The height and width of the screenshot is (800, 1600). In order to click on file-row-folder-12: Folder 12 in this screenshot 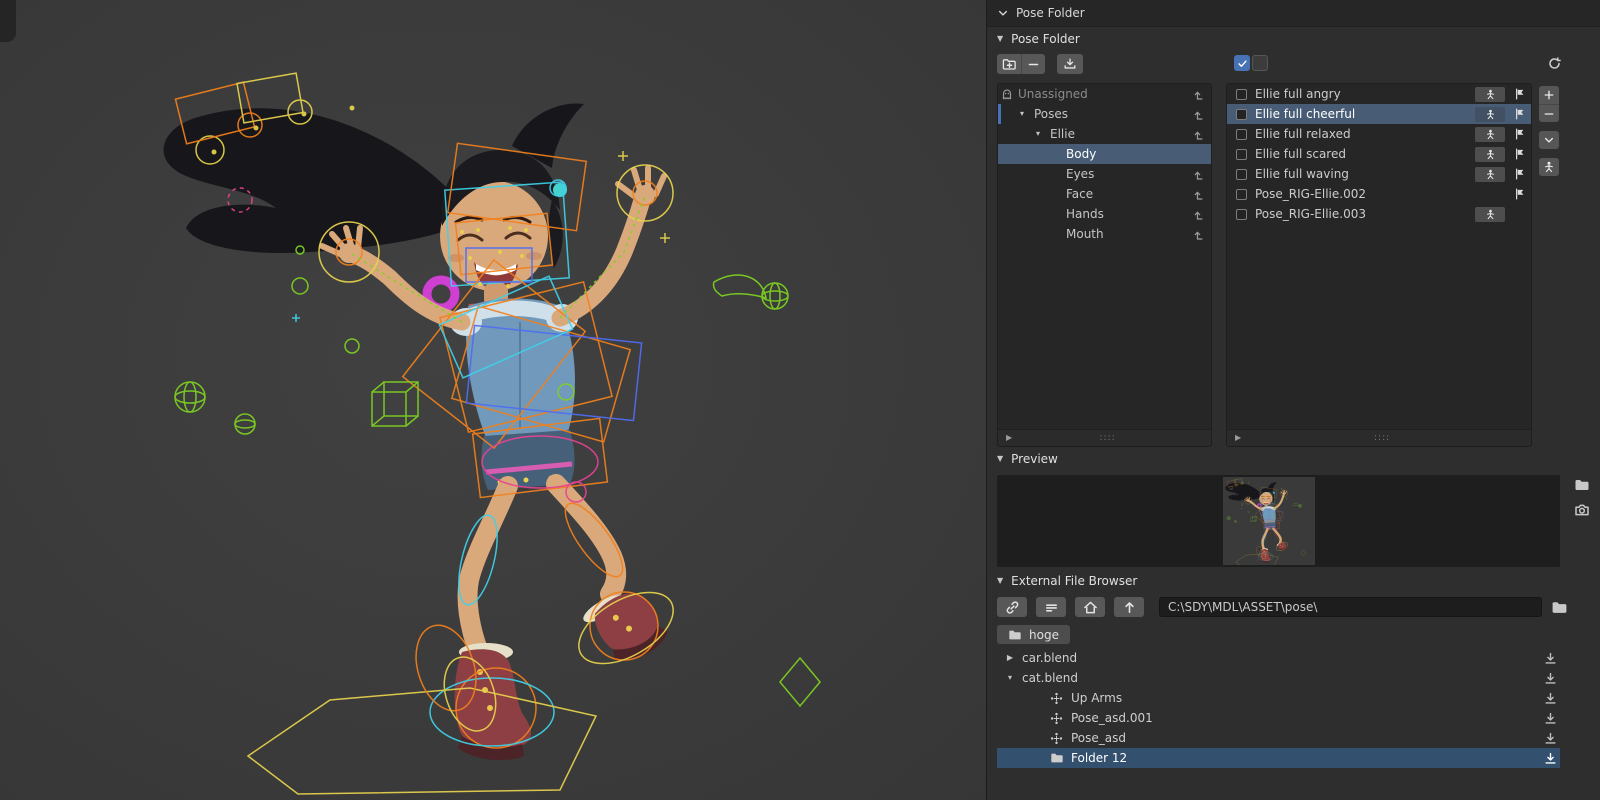, I will do `click(1278, 758)`.